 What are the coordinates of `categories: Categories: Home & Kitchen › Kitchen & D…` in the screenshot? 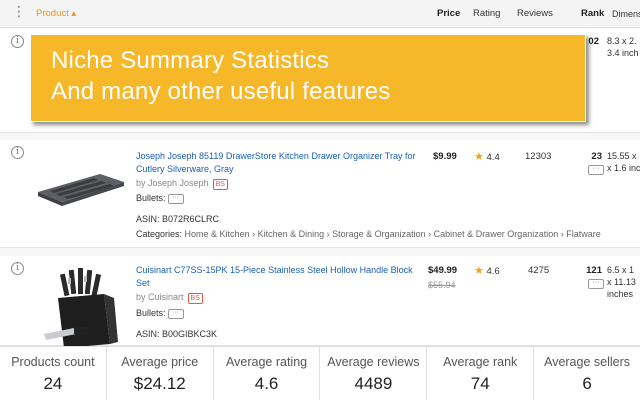 It's located at (368, 234).